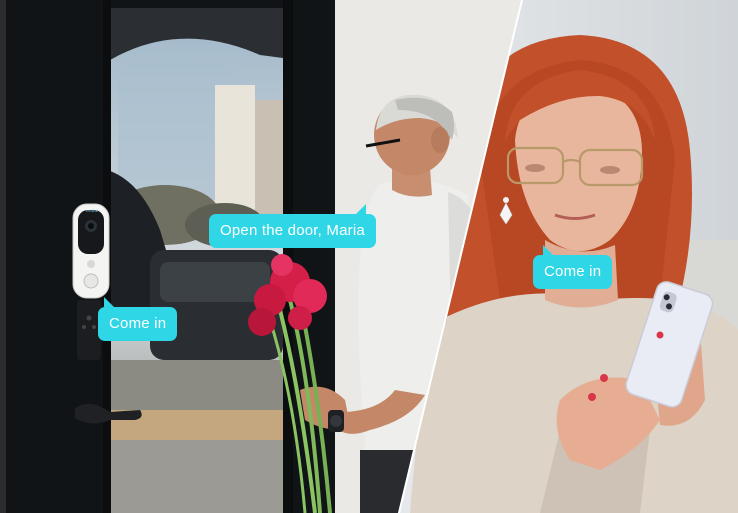 The height and width of the screenshot is (513, 738). I want to click on speech-bubble-doorbell: Come in, so click(138, 319).